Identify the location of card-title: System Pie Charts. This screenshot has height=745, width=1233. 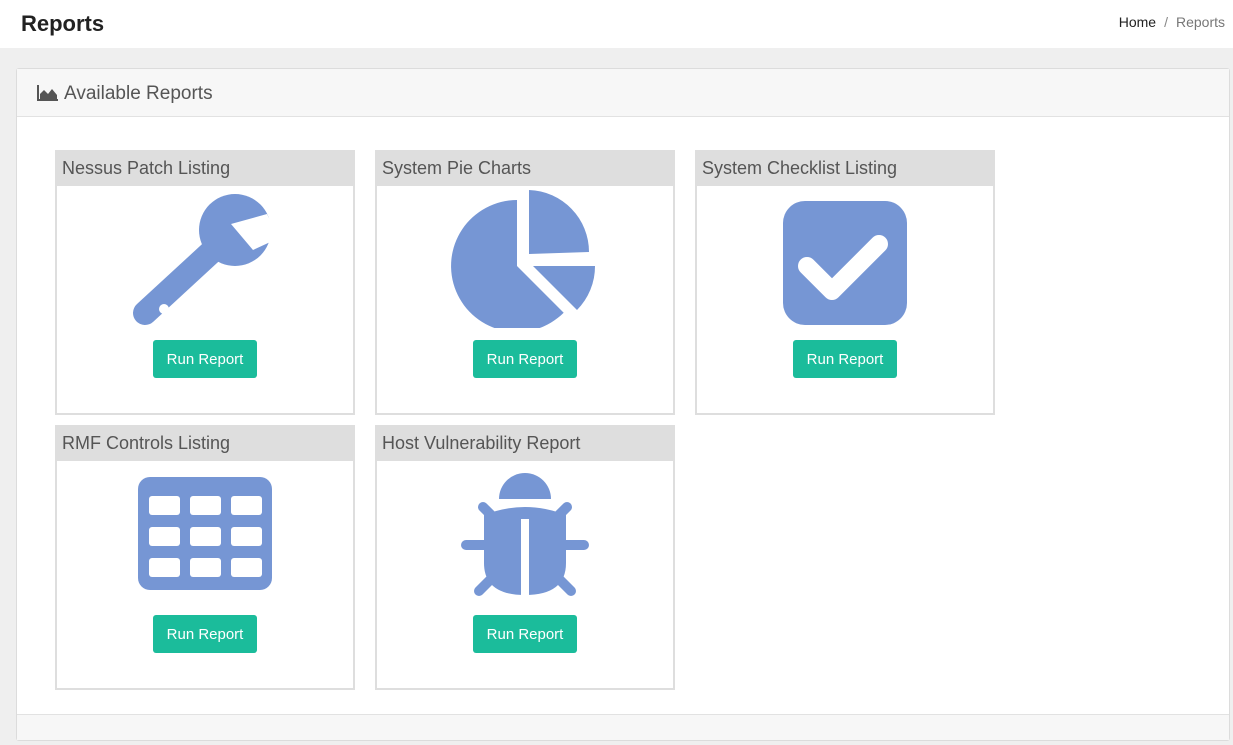
(457, 168).